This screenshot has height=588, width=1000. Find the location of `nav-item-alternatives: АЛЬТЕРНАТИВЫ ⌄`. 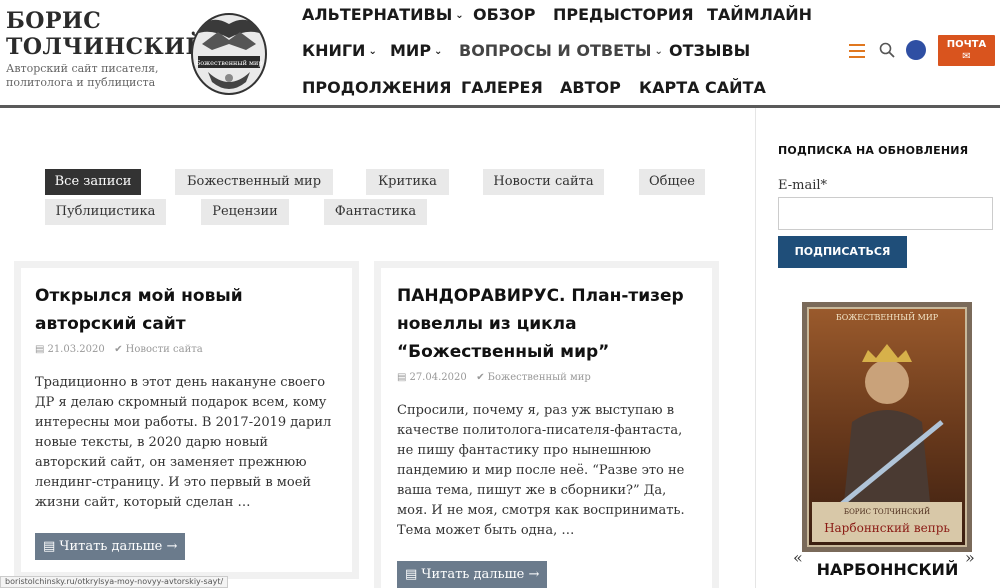

nav-item-alternatives: АЛЬТЕРНАТИВЫ ⌄ is located at coordinates (383, 14).